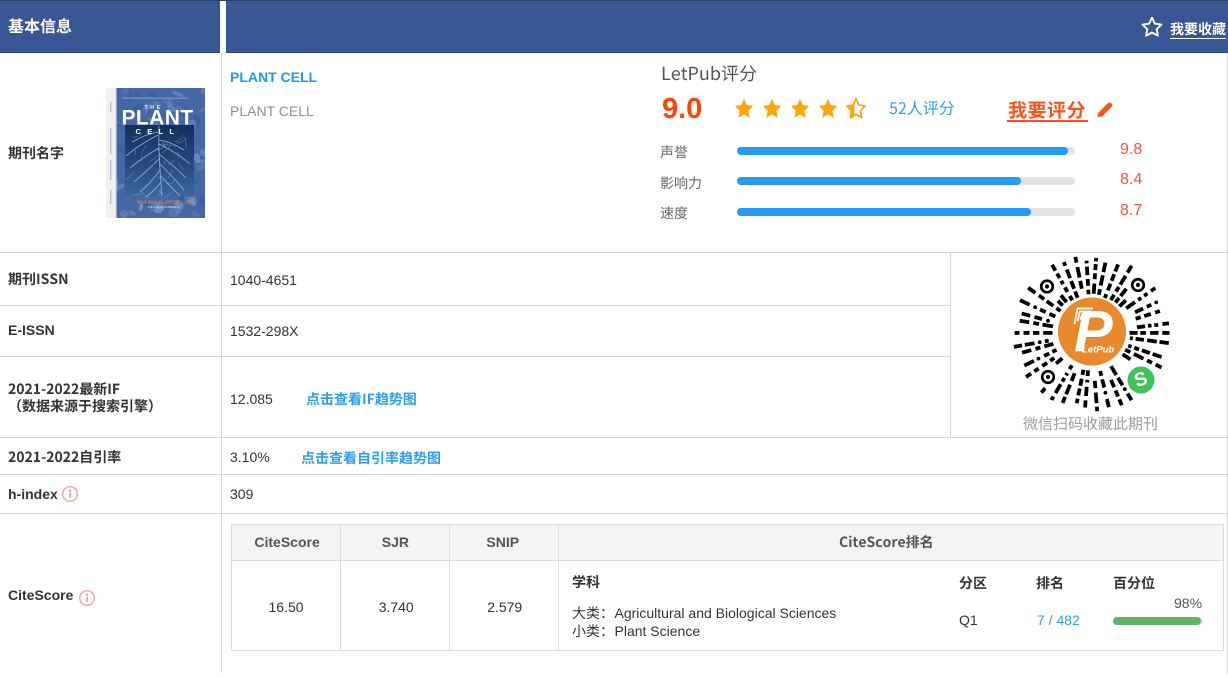 The height and width of the screenshot is (677, 1228). What do you see at coordinates (158, 131) in the screenshot?
I see `svg-text: CELL` at bounding box center [158, 131].